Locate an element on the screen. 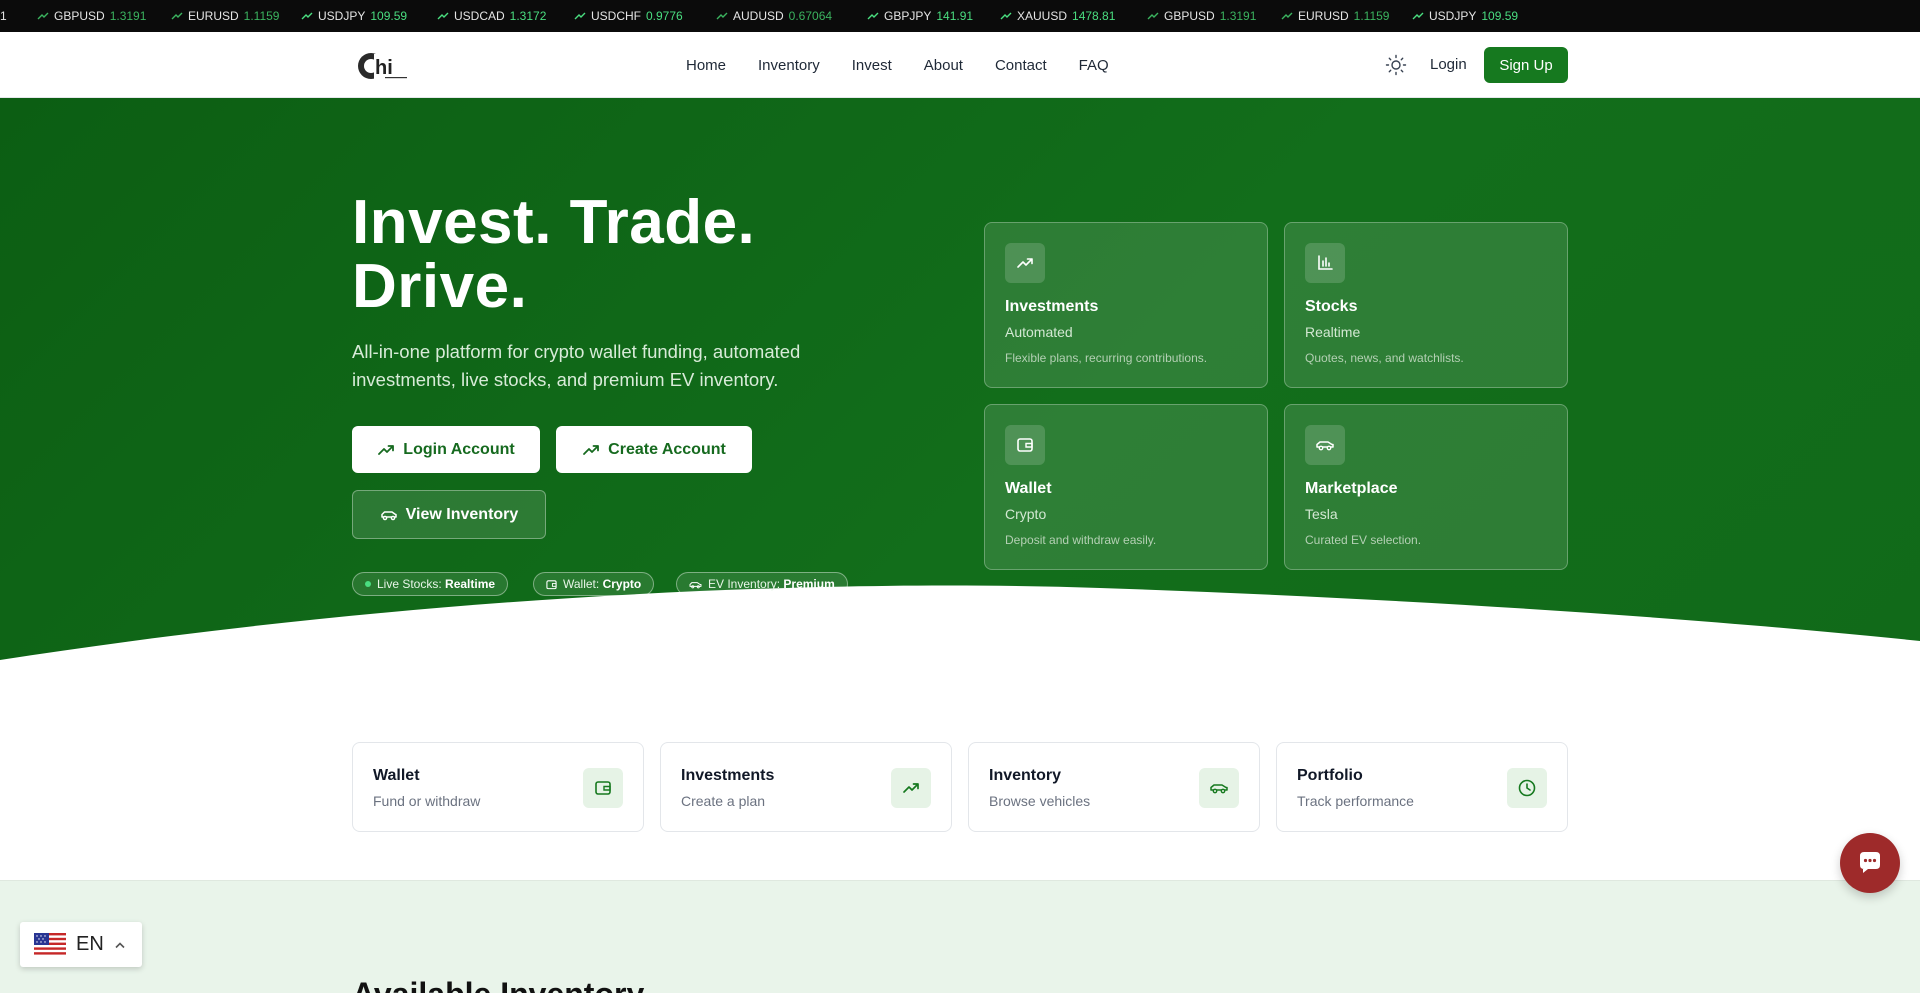  feature-title: Investments is located at coordinates (1052, 306).